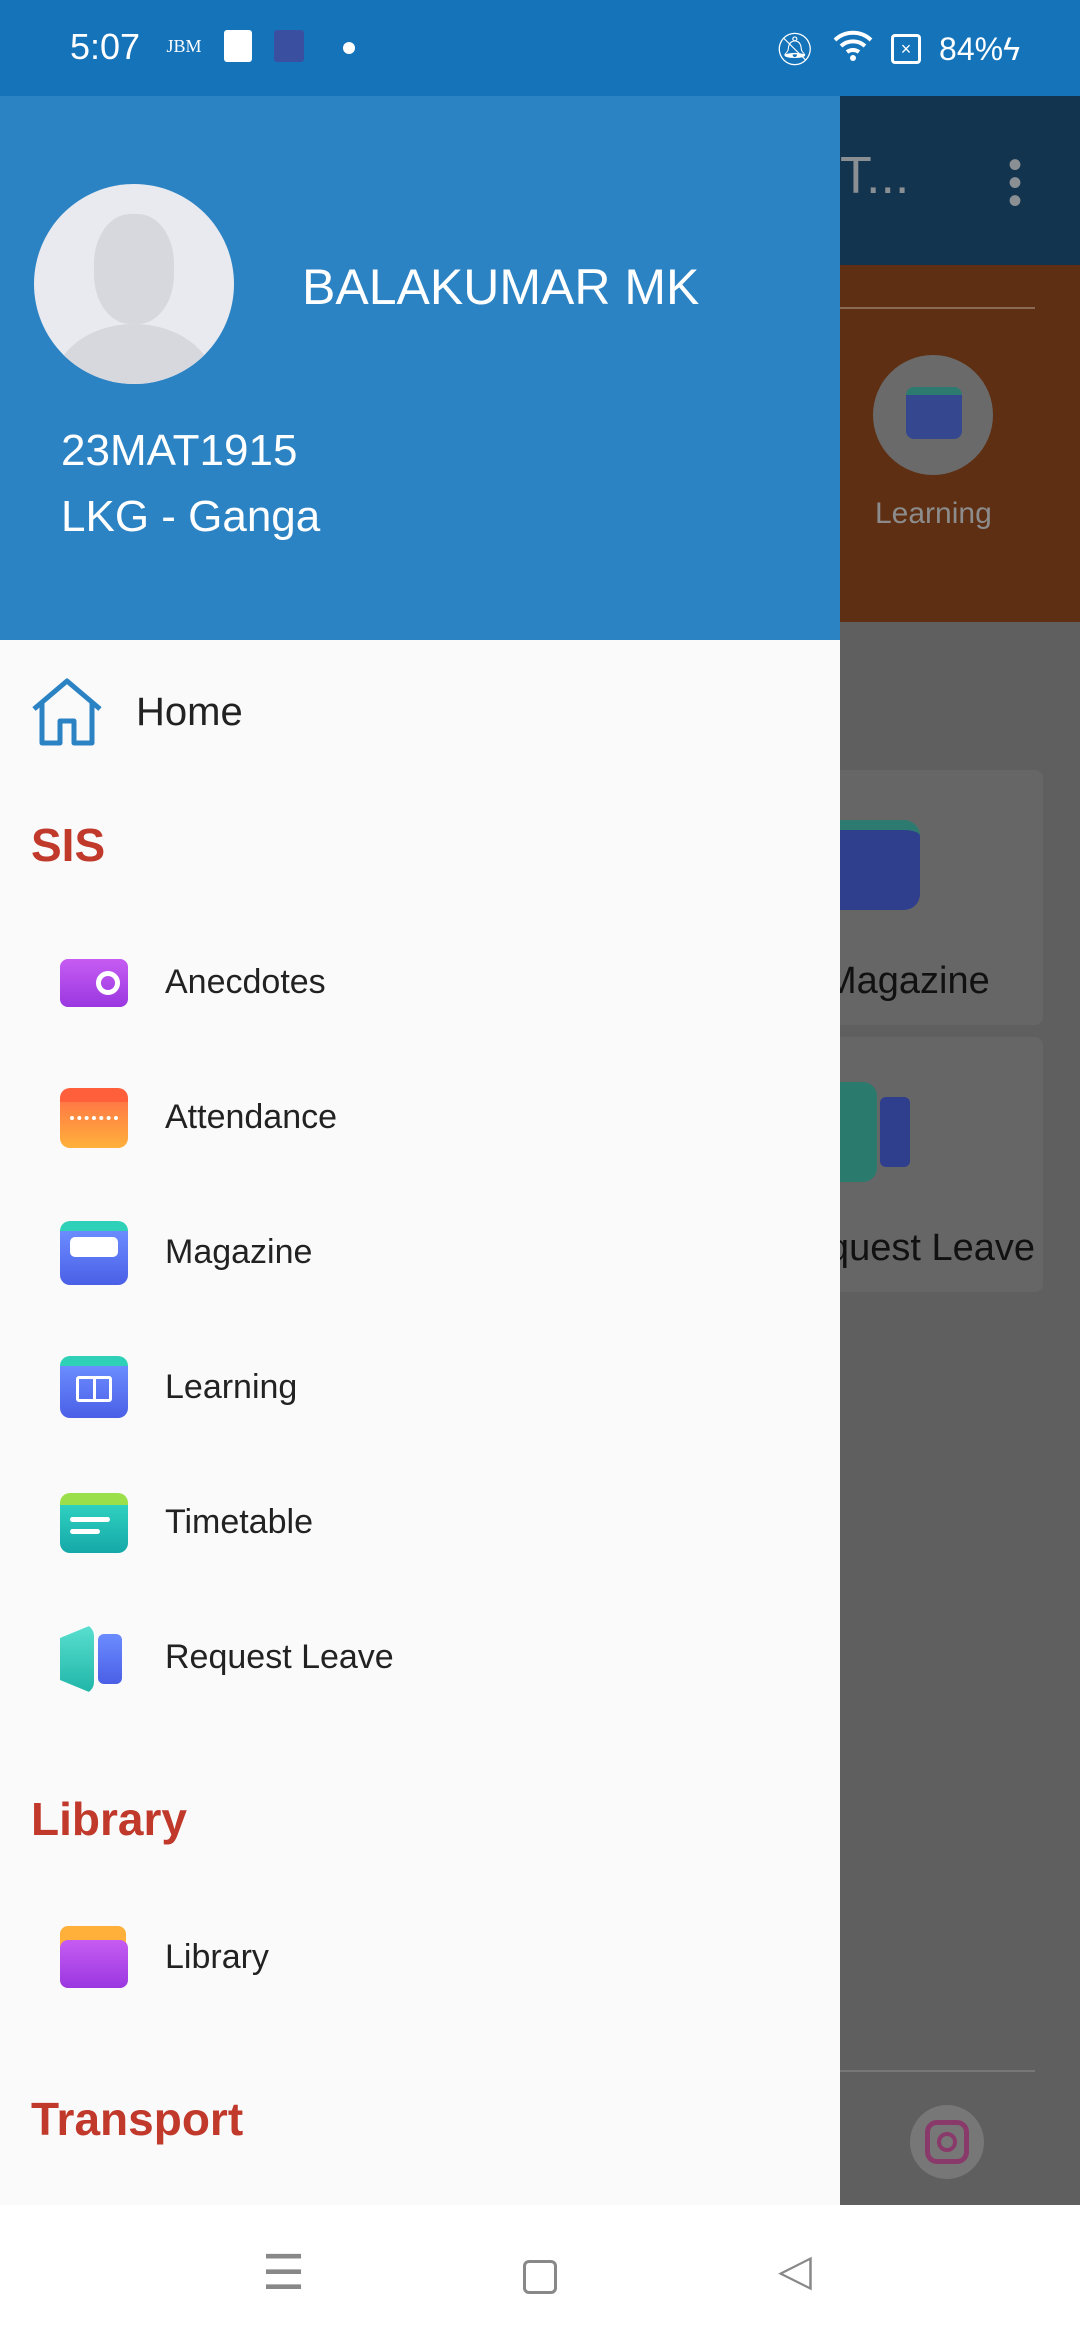 This screenshot has width=1080, height=2340. I want to click on background-app-bar: T... • • •, so click(960, 180).